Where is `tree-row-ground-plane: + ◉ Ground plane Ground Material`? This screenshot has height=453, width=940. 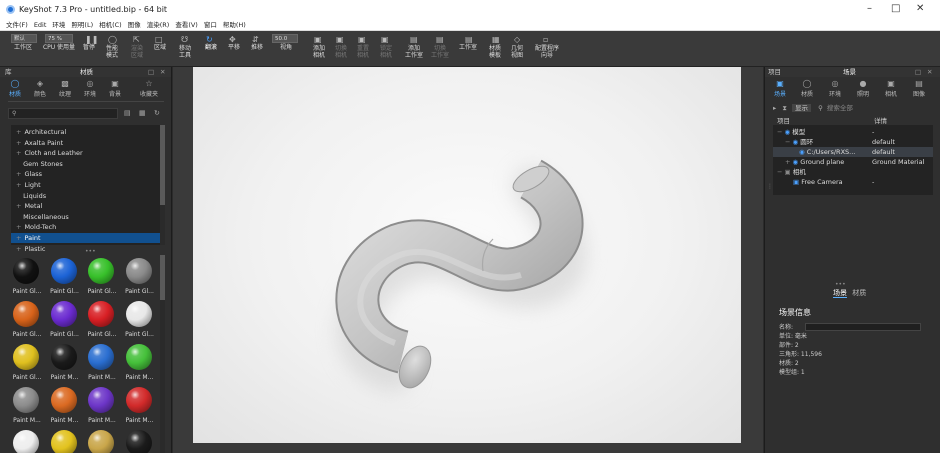 tree-row-ground-plane: + ◉ Ground plane Ground Material is located at coordinates (853, 162).